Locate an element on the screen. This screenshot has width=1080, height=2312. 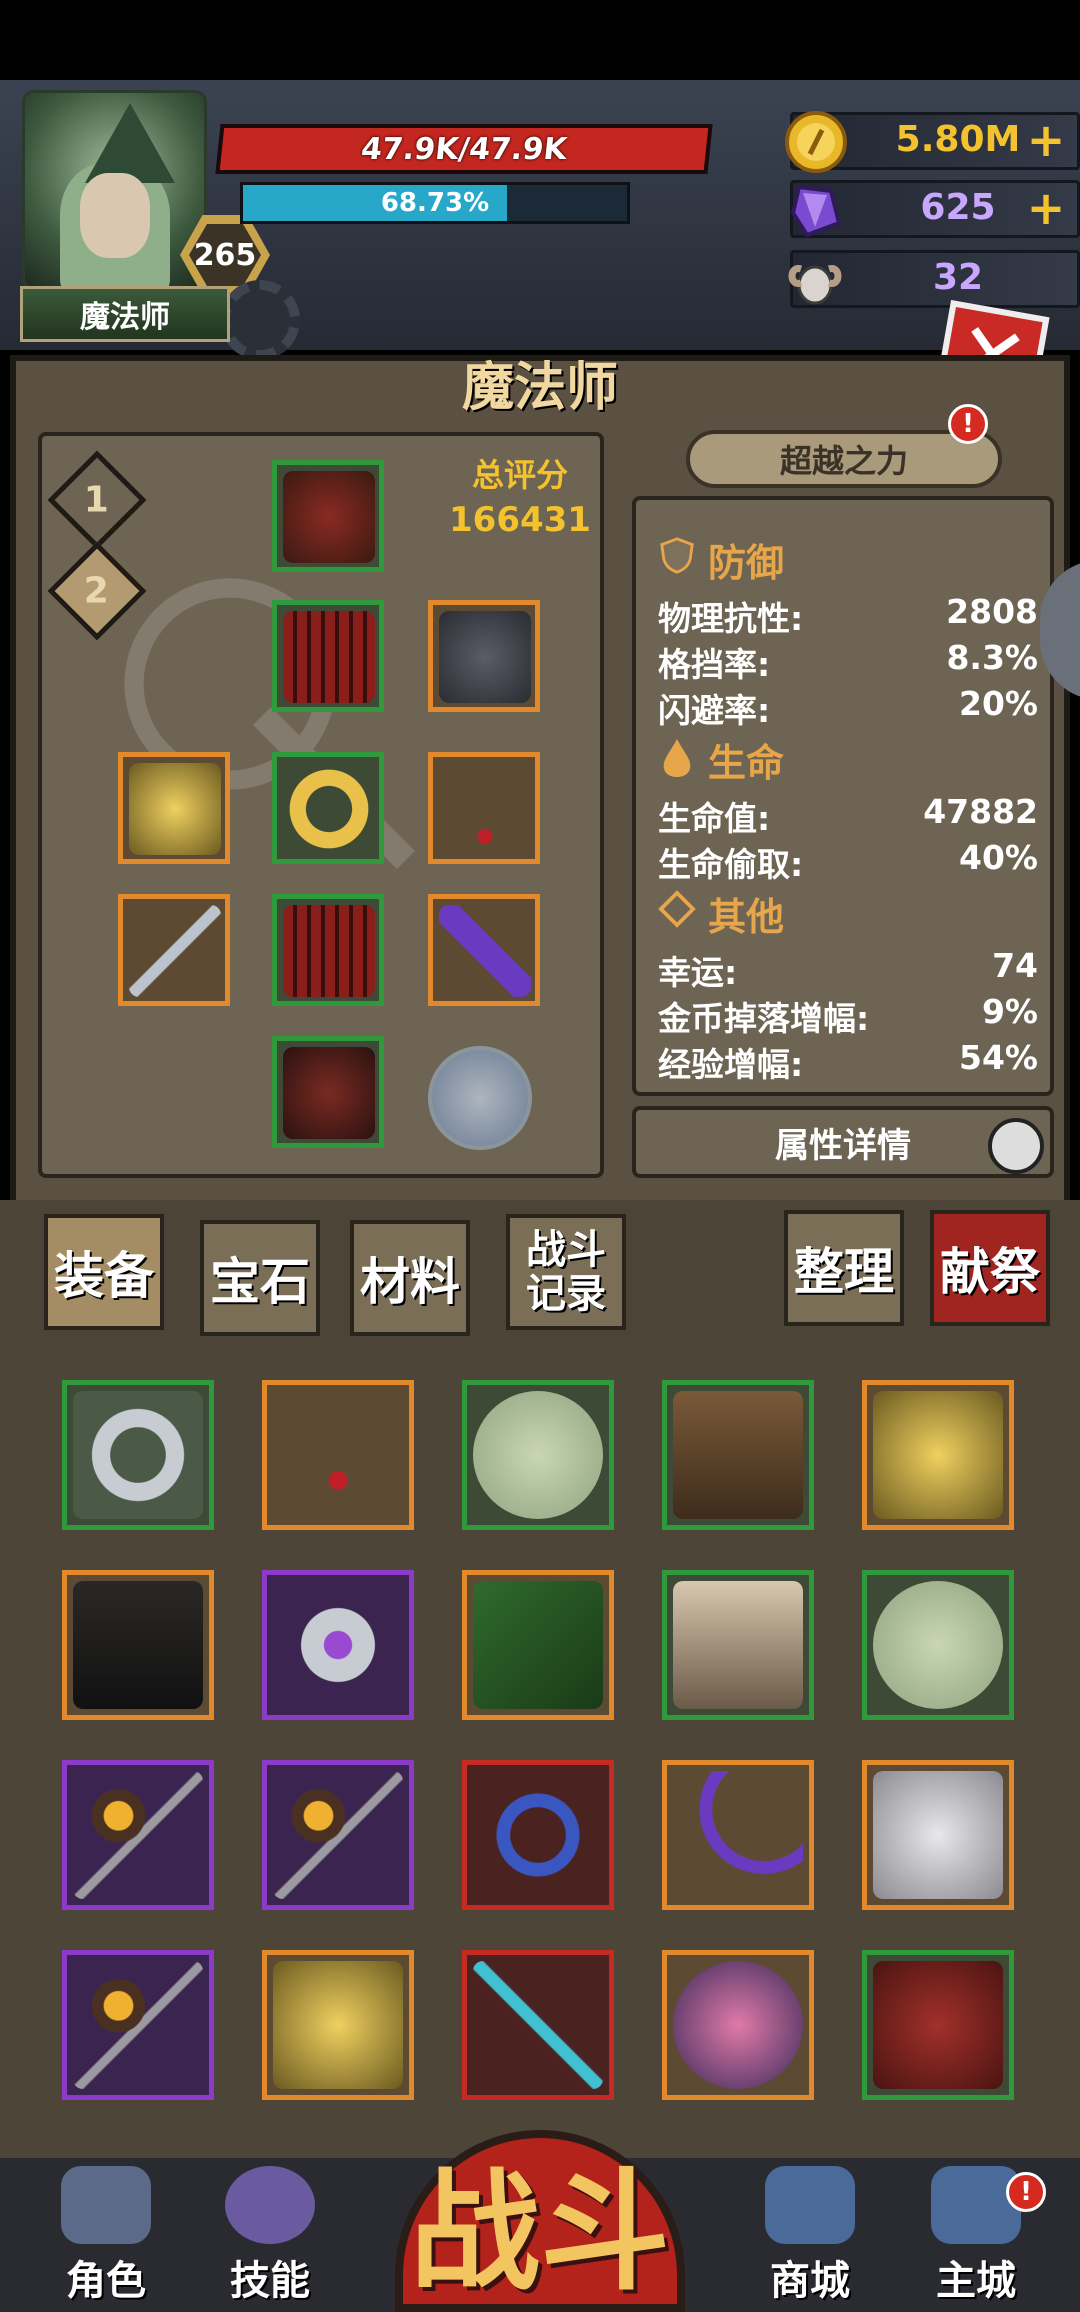
stat-row: 经验增幅: 54% is located at coordinates (848, 1061).